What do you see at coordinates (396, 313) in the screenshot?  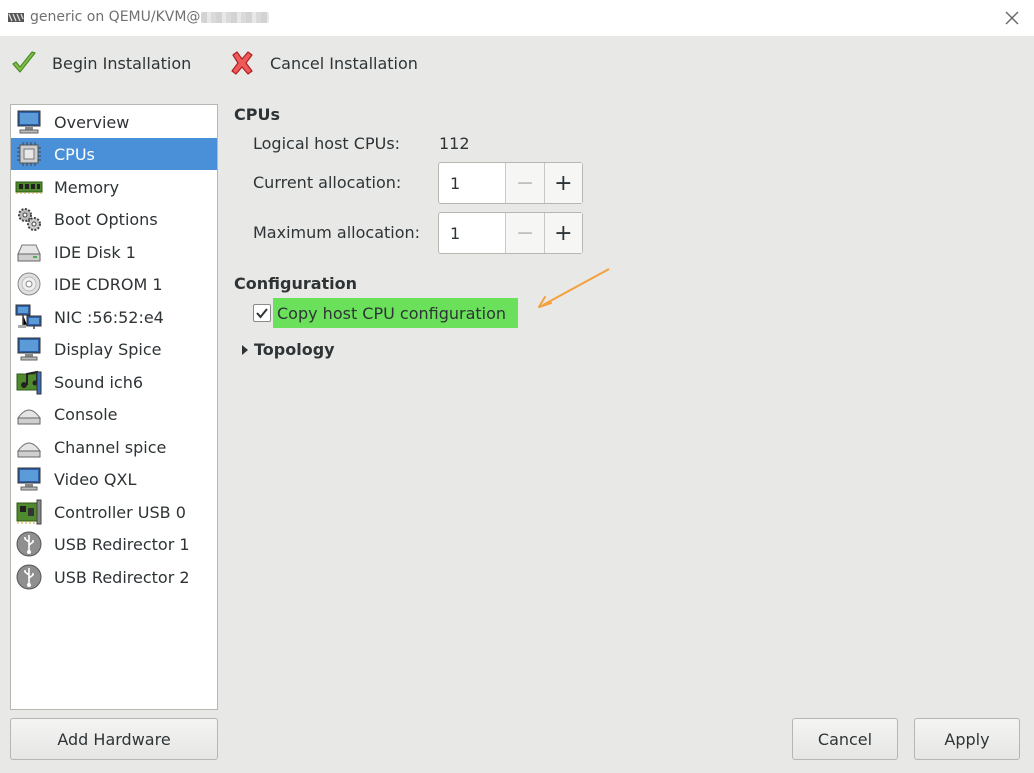 I see `copy-host-cpu-label: Copy host CPU configuration` at bounding box center [396, 313].